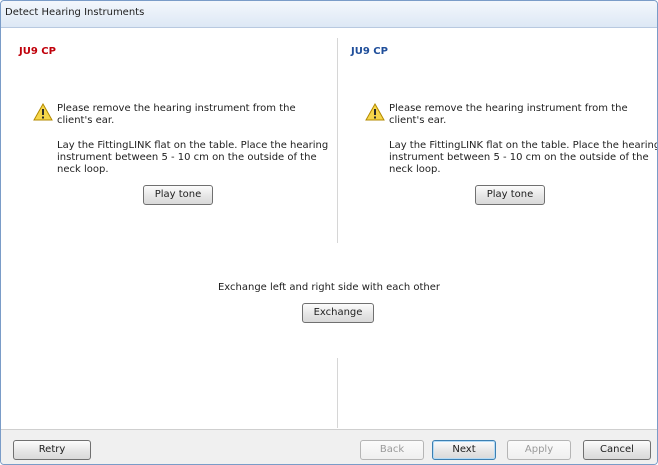  What do you see at coordinates (337, 393) in the screenshot?
I see `panel-divider-bottom` at bounding box center [337, 393].